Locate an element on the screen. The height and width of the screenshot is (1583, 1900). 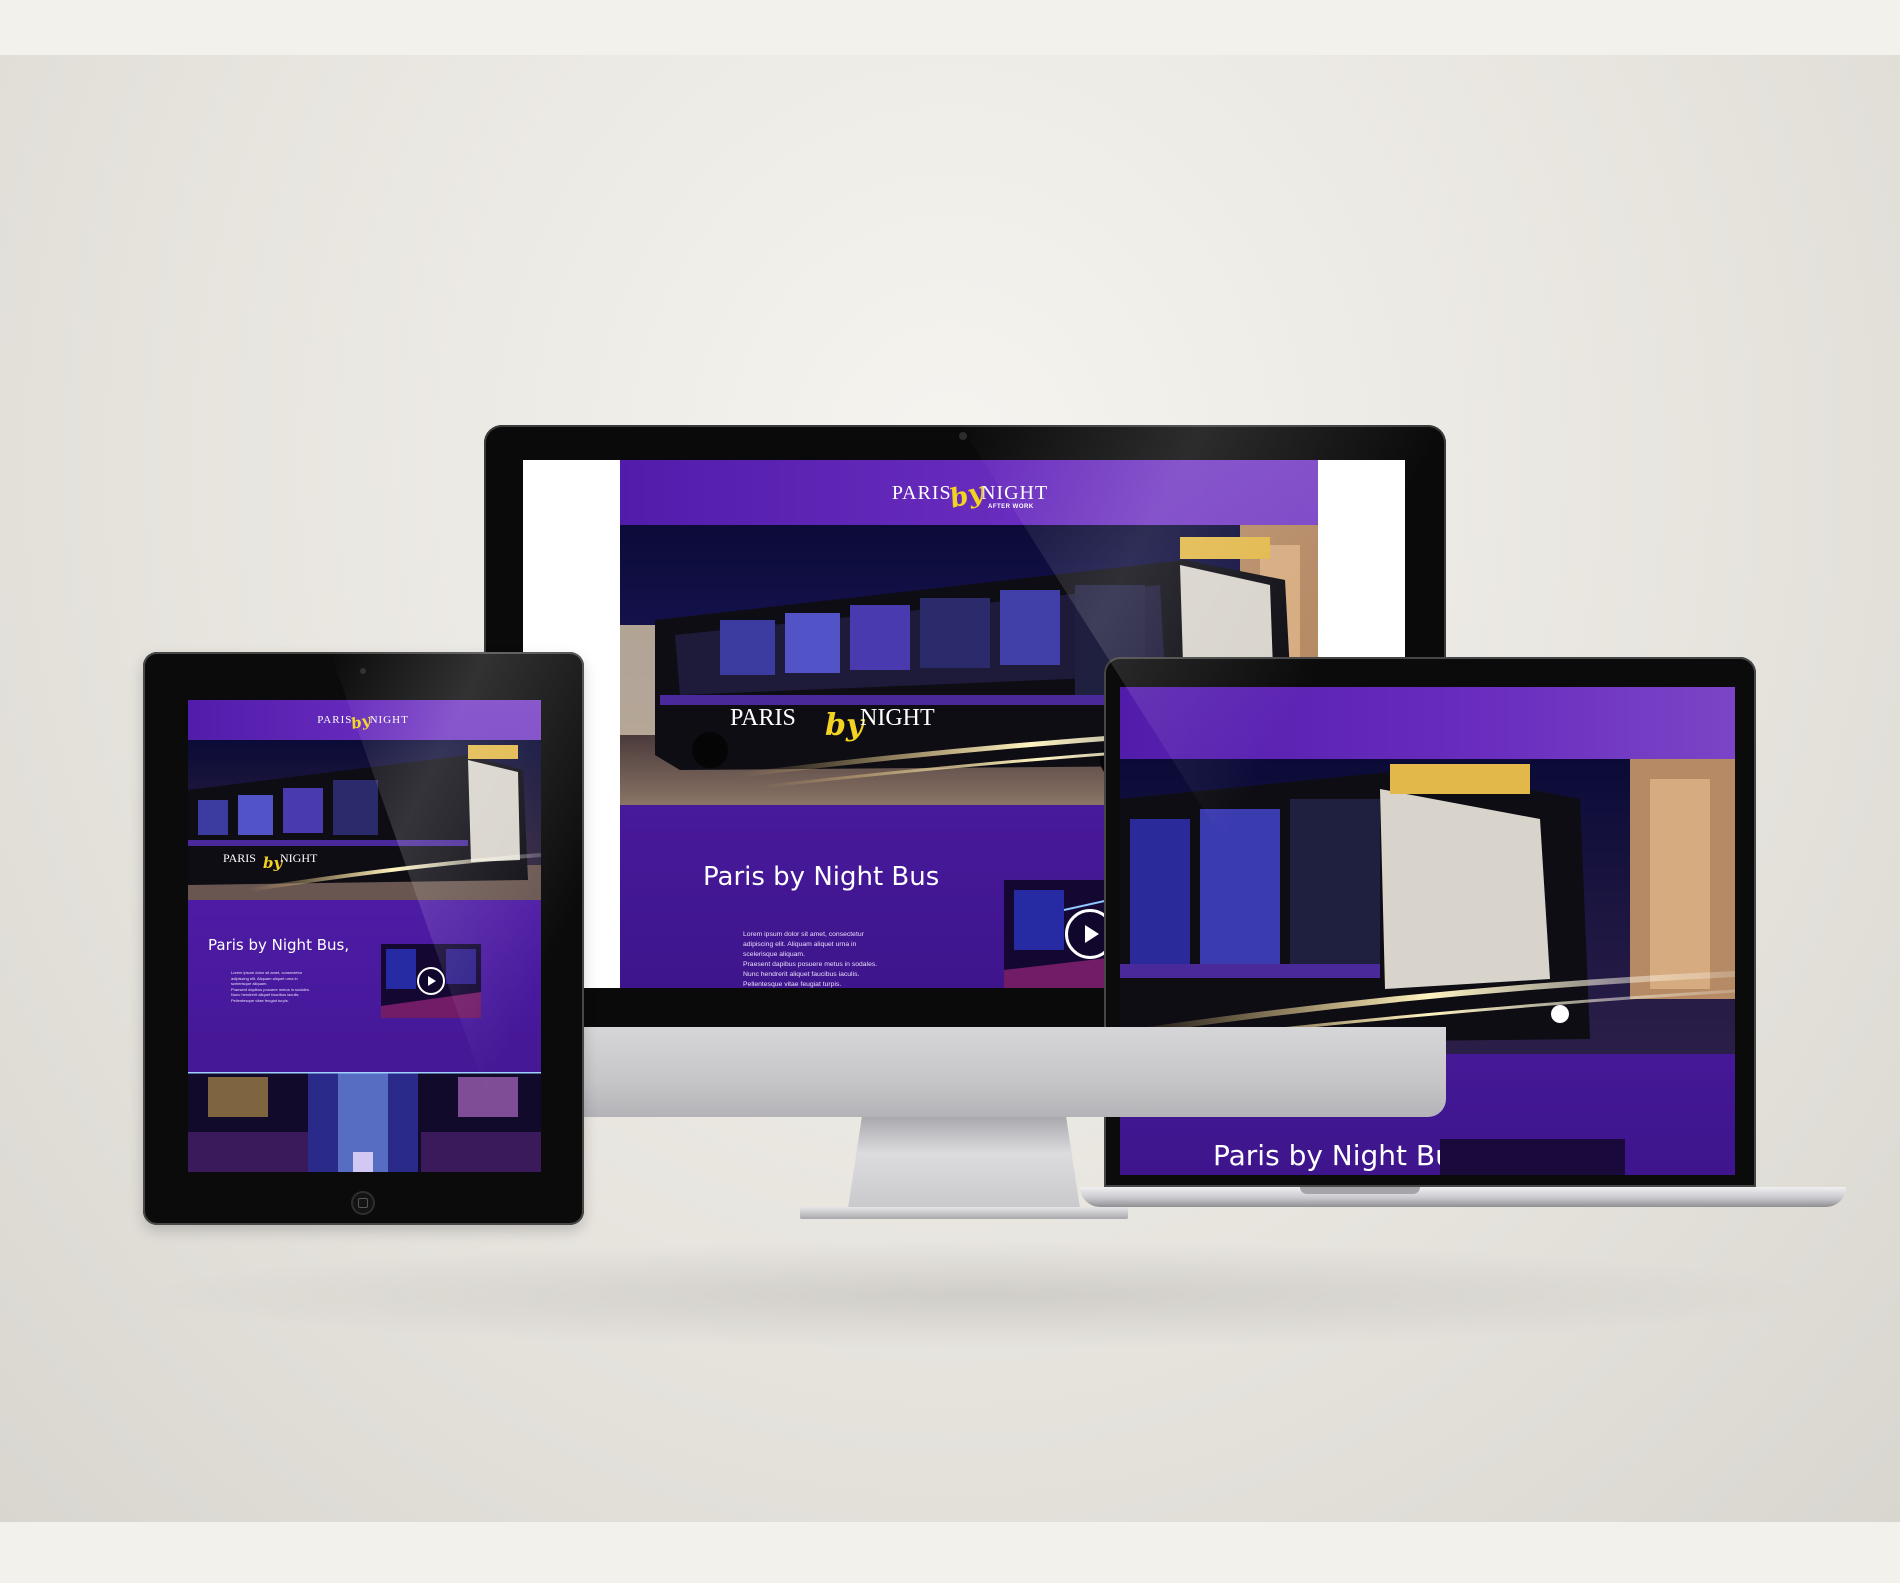
bus-interior-image is located at coordinates (364, 1122).